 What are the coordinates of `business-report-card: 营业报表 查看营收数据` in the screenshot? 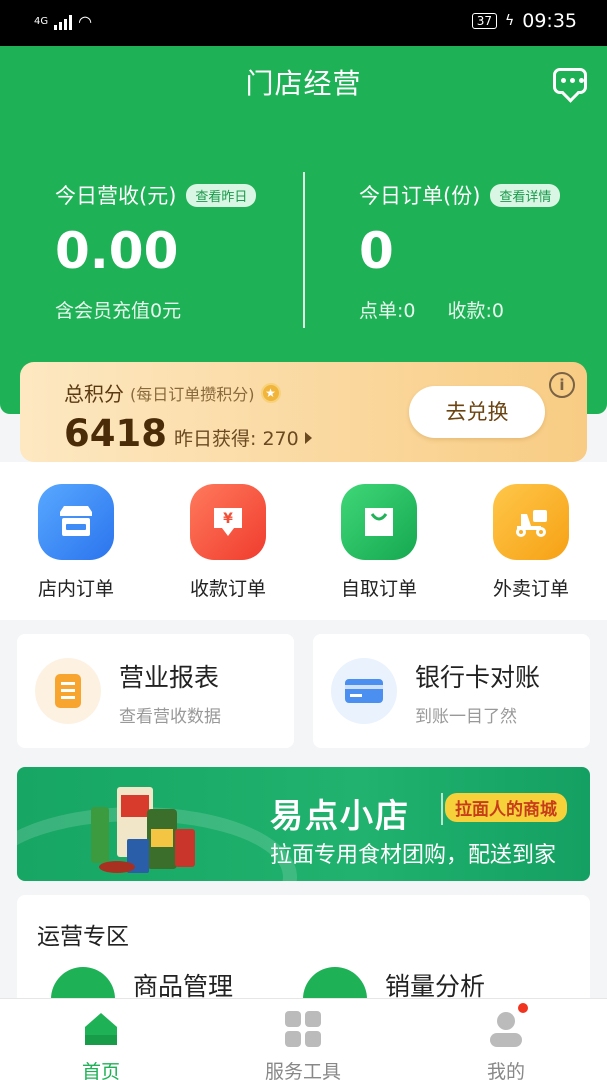 It's located at (155, 691).